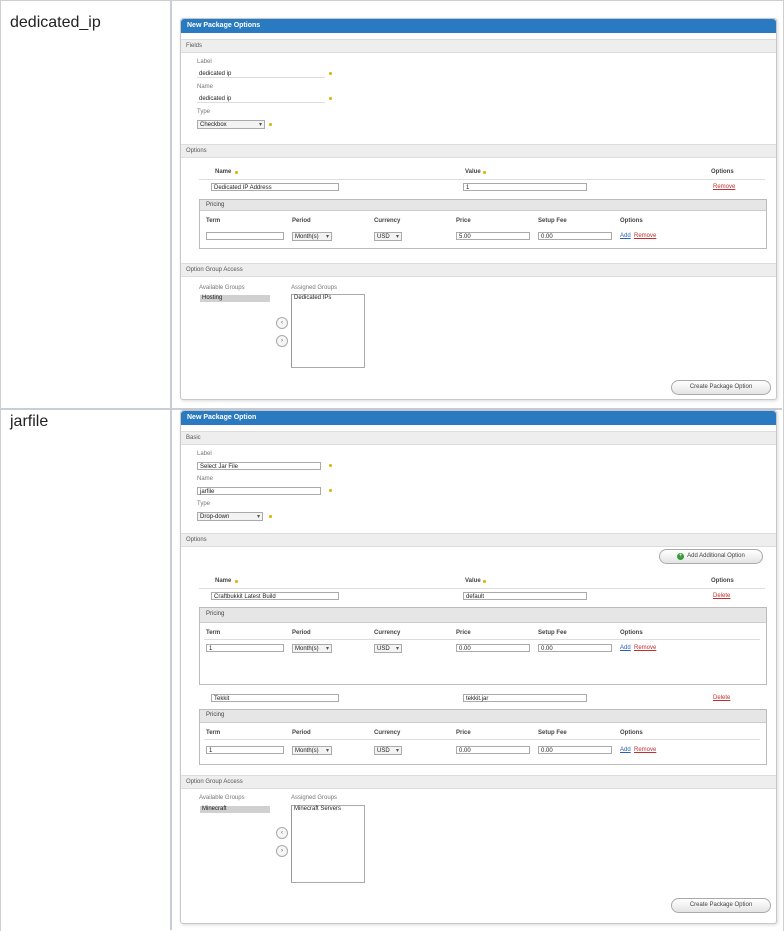 The image size is (784, 931). Describe the element at coordinates (204, 112) in the screenshot. I see `type-field-label: Type` at that location.